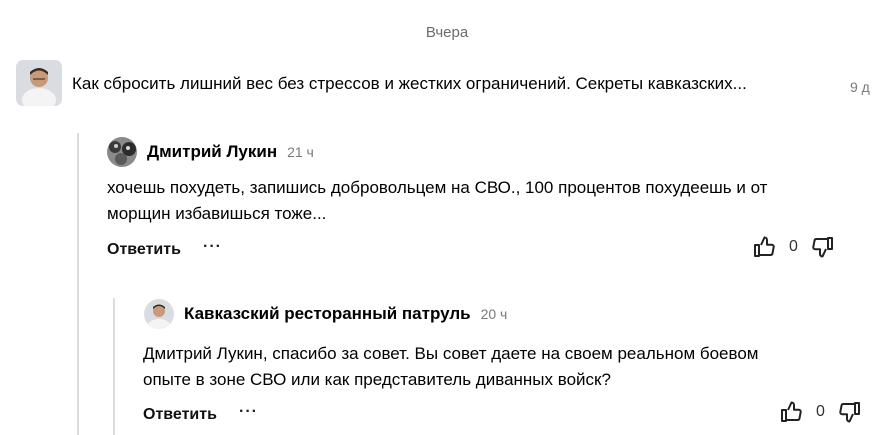  Describe the element at coordinates (447, 32) in the screenshot. I see `date-header: Вчера` at that location.